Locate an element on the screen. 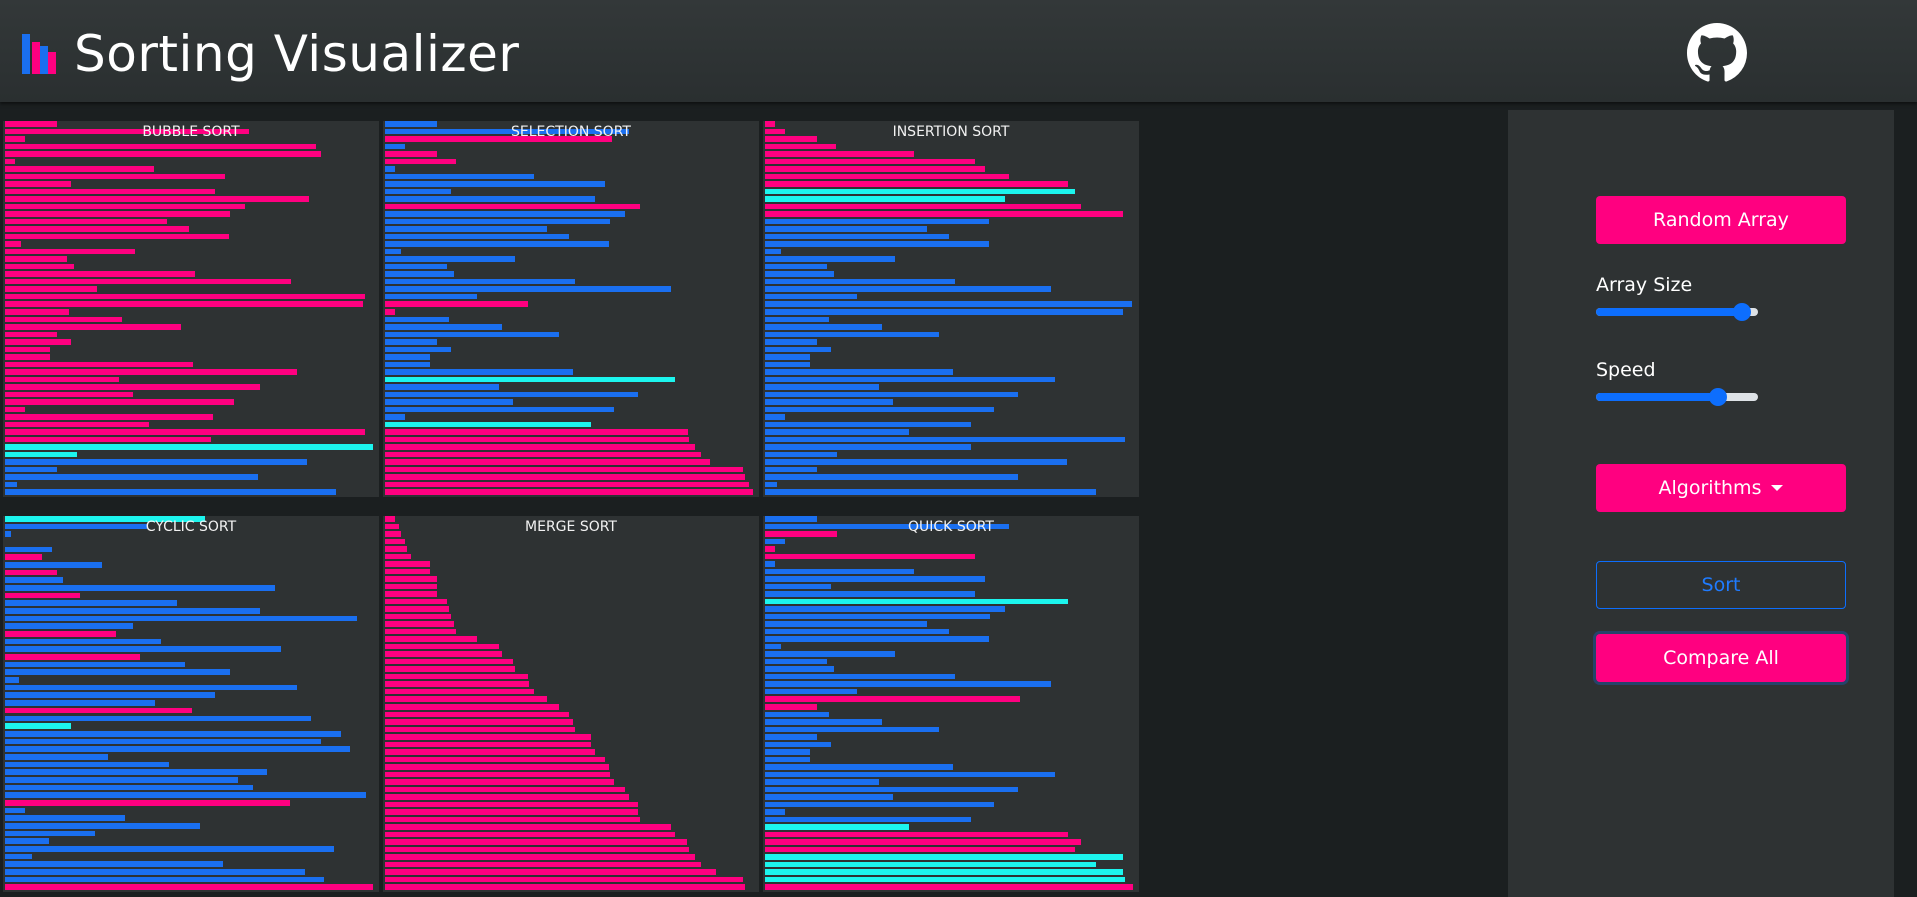 The image size is (1917, 897). speed-thumb is located at coordinates (1718, 397).